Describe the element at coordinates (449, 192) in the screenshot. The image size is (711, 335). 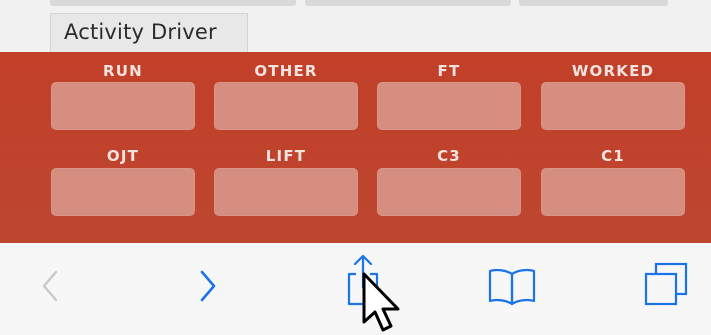
I see `c3-field` at that location.